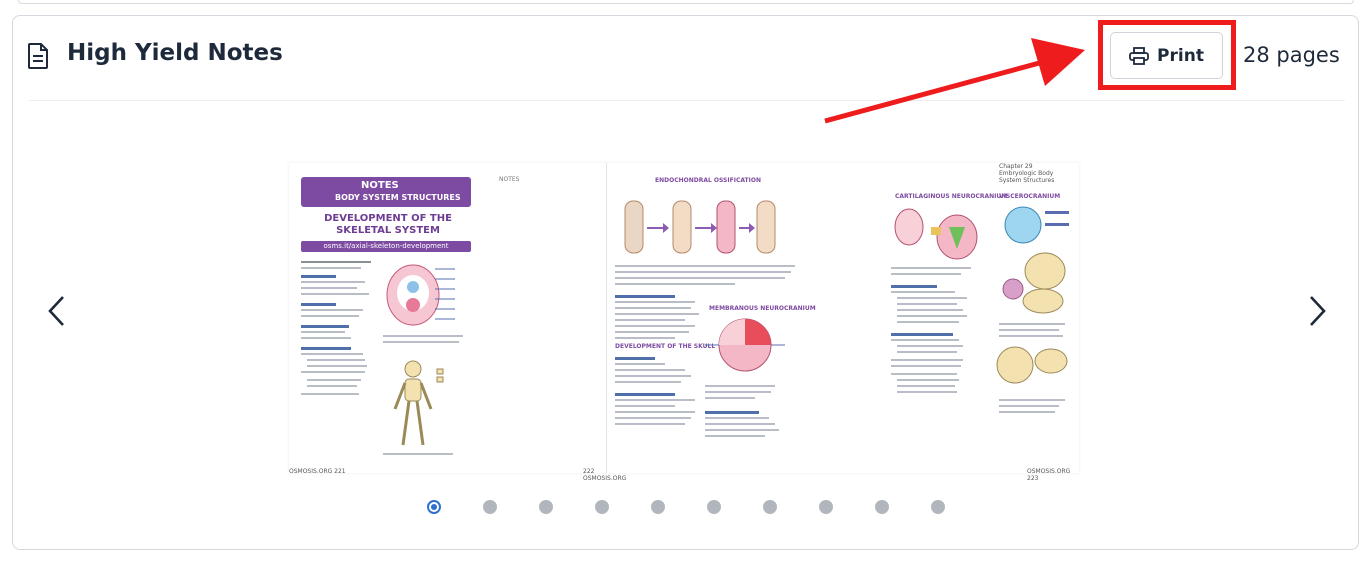 This screenshot has height=564, width=1372. Describe the element at coordinates (687, 100) in the screenshot. I see `header-divider` at that location.